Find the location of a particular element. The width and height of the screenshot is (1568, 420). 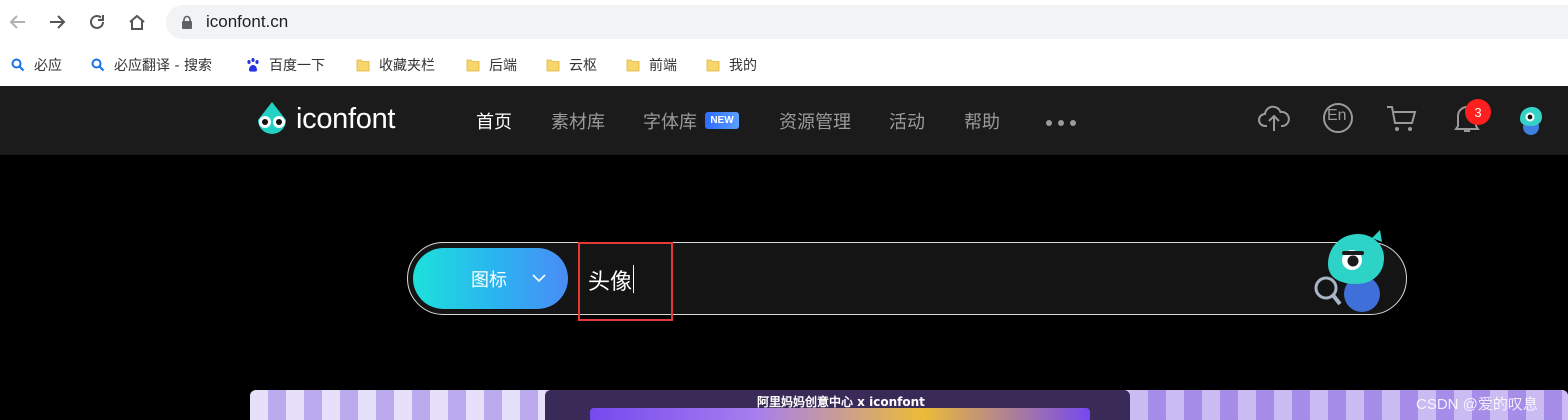

new-badge: NEW is located at coordinates (722, 120).